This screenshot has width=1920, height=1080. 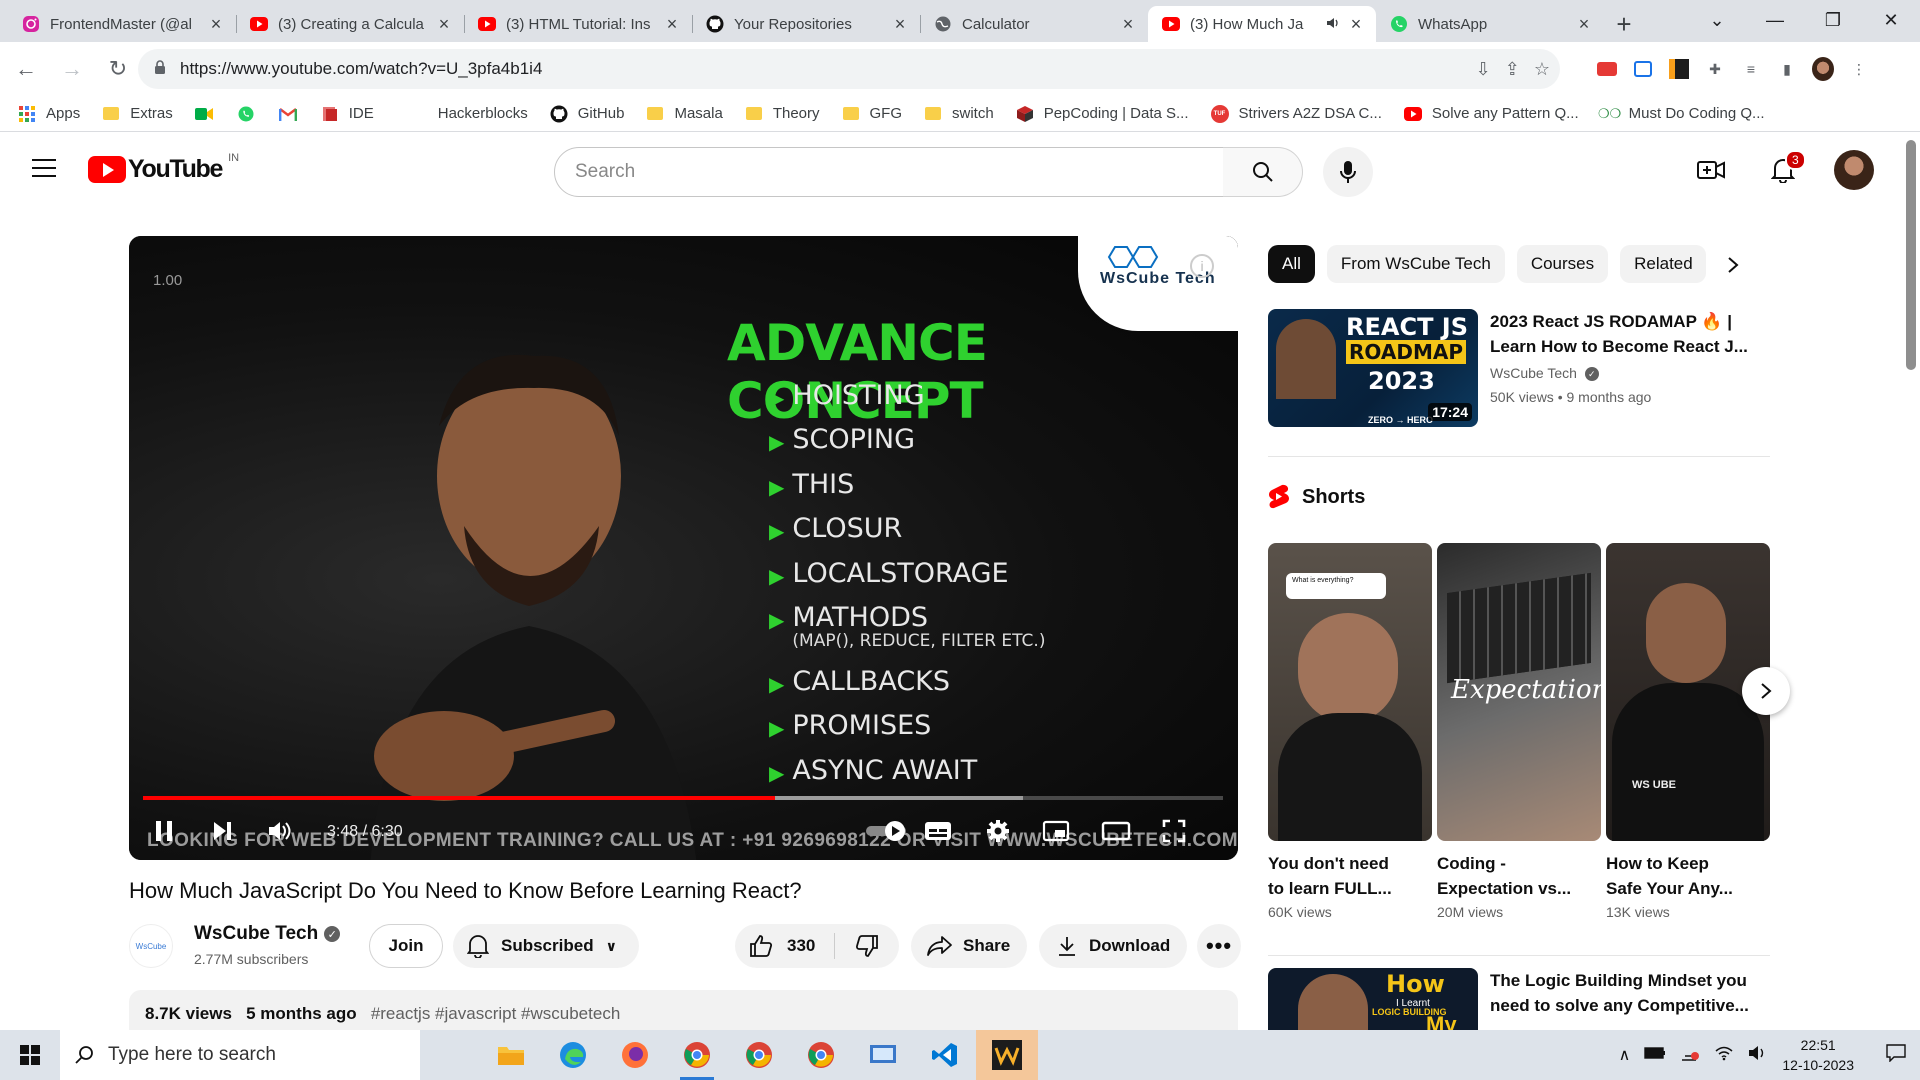 I want to click on shorts-next-button, so click(x=1766, y=691).